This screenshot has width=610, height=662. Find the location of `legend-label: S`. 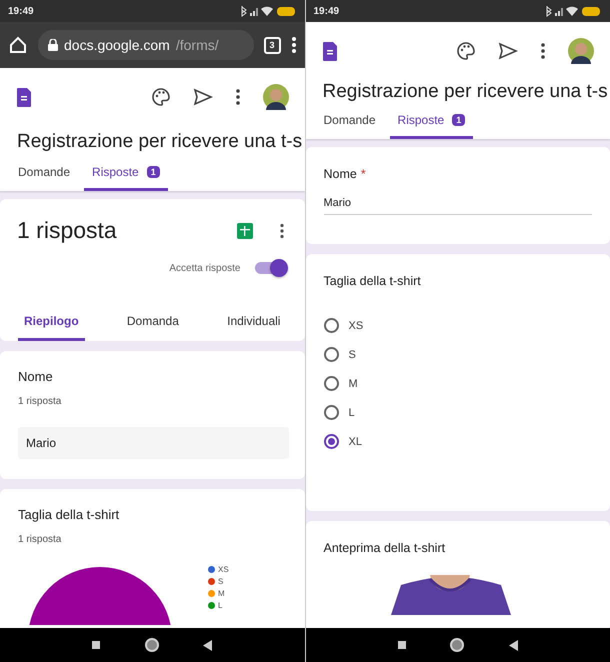

legend-label: S is located at coordinates (221, 581).